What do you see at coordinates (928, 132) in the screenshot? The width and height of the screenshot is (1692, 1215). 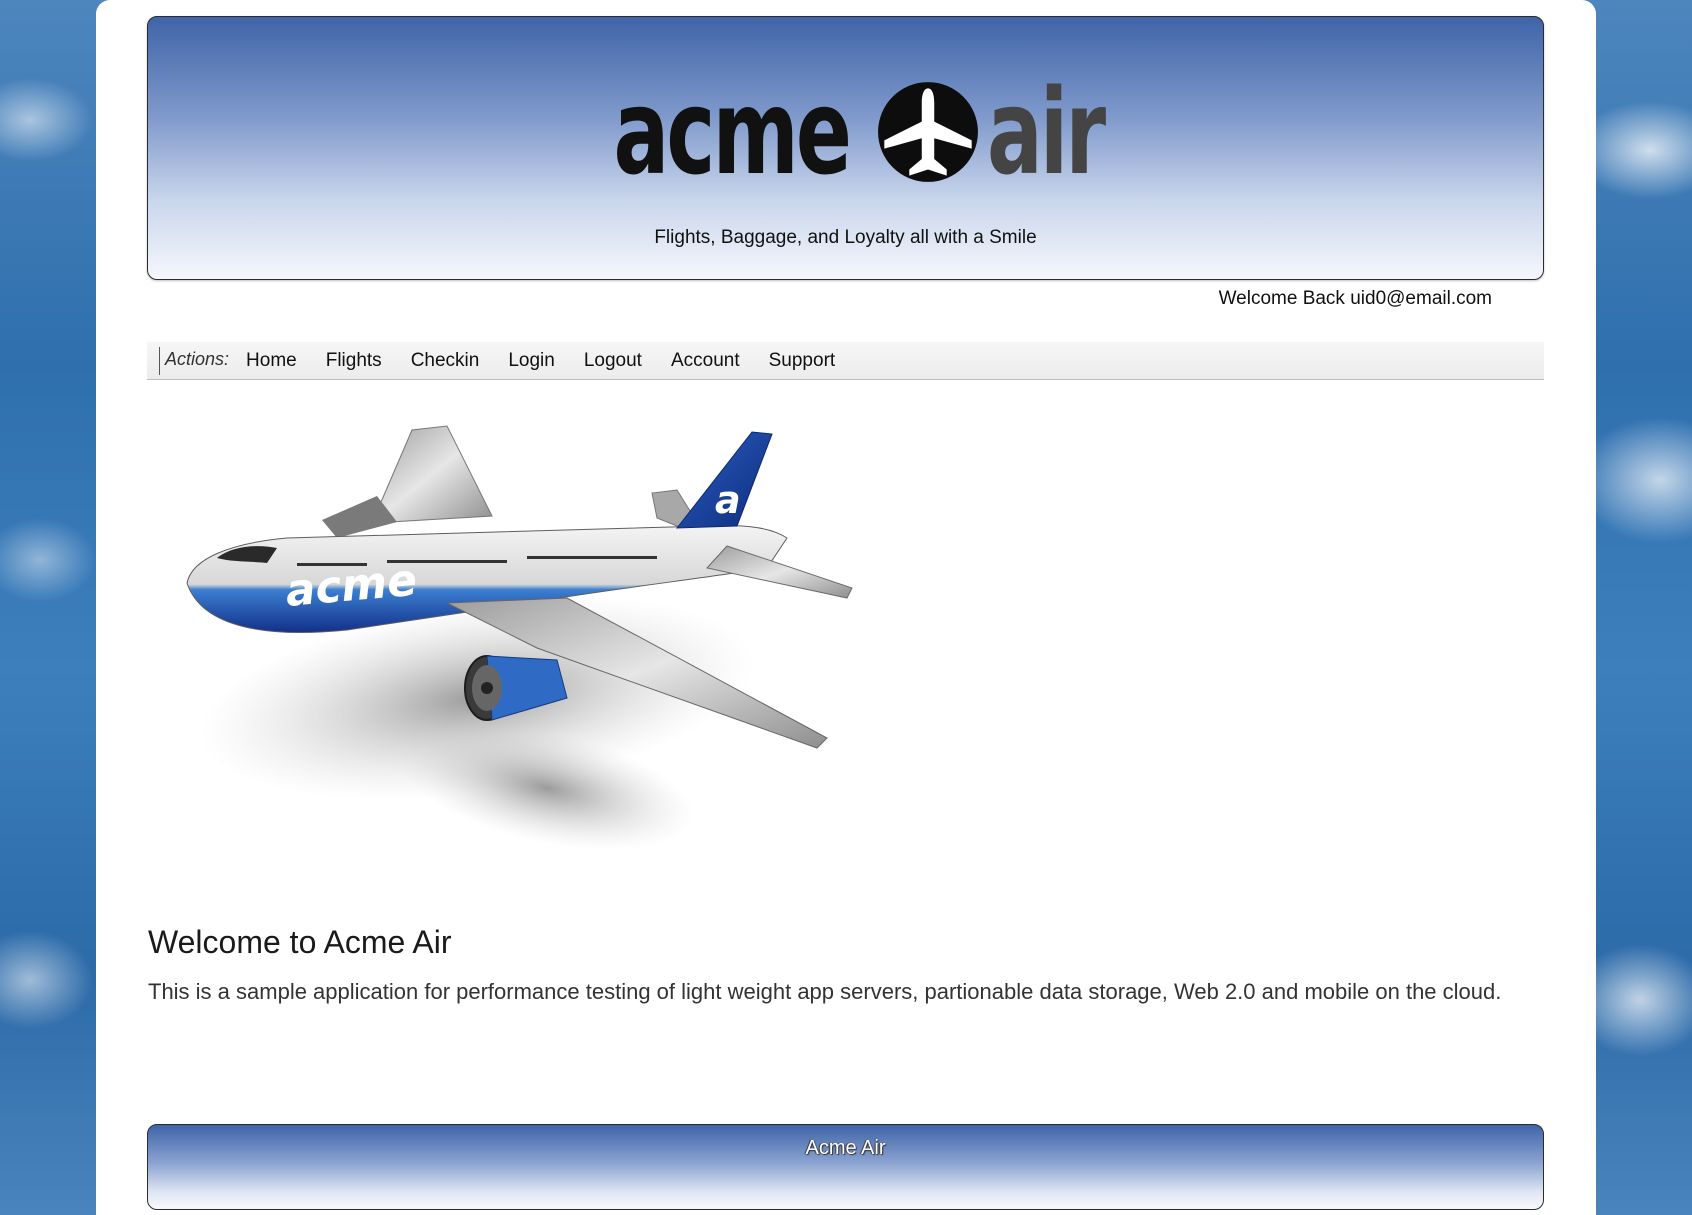 I see `airplane-circle-icon` at bounding box center [928, 132].